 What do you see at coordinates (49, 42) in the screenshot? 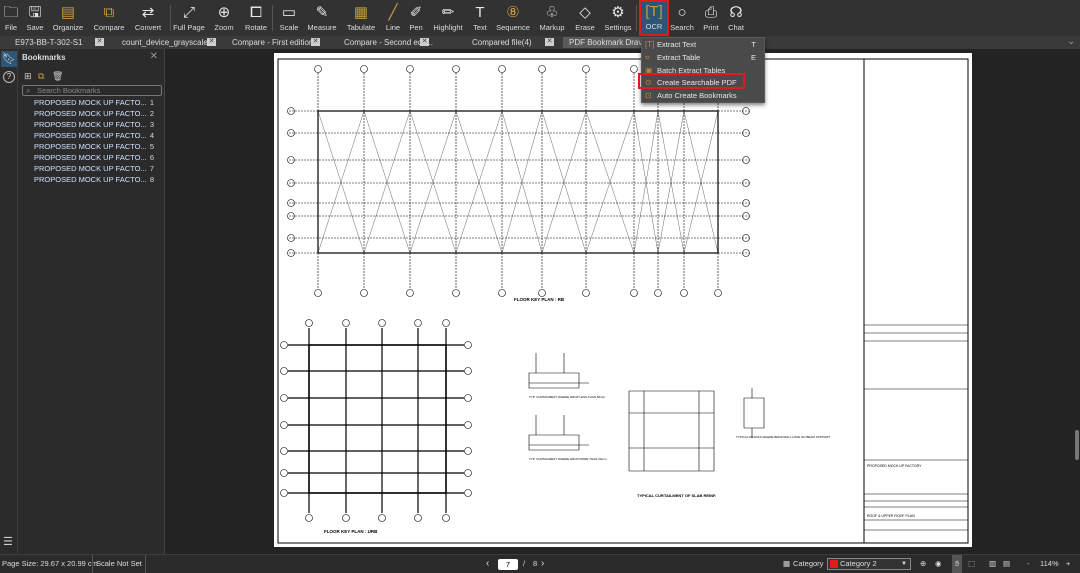
I see `tab-document: E973-BB-T-302-S1` at bounding box center [49, 42].